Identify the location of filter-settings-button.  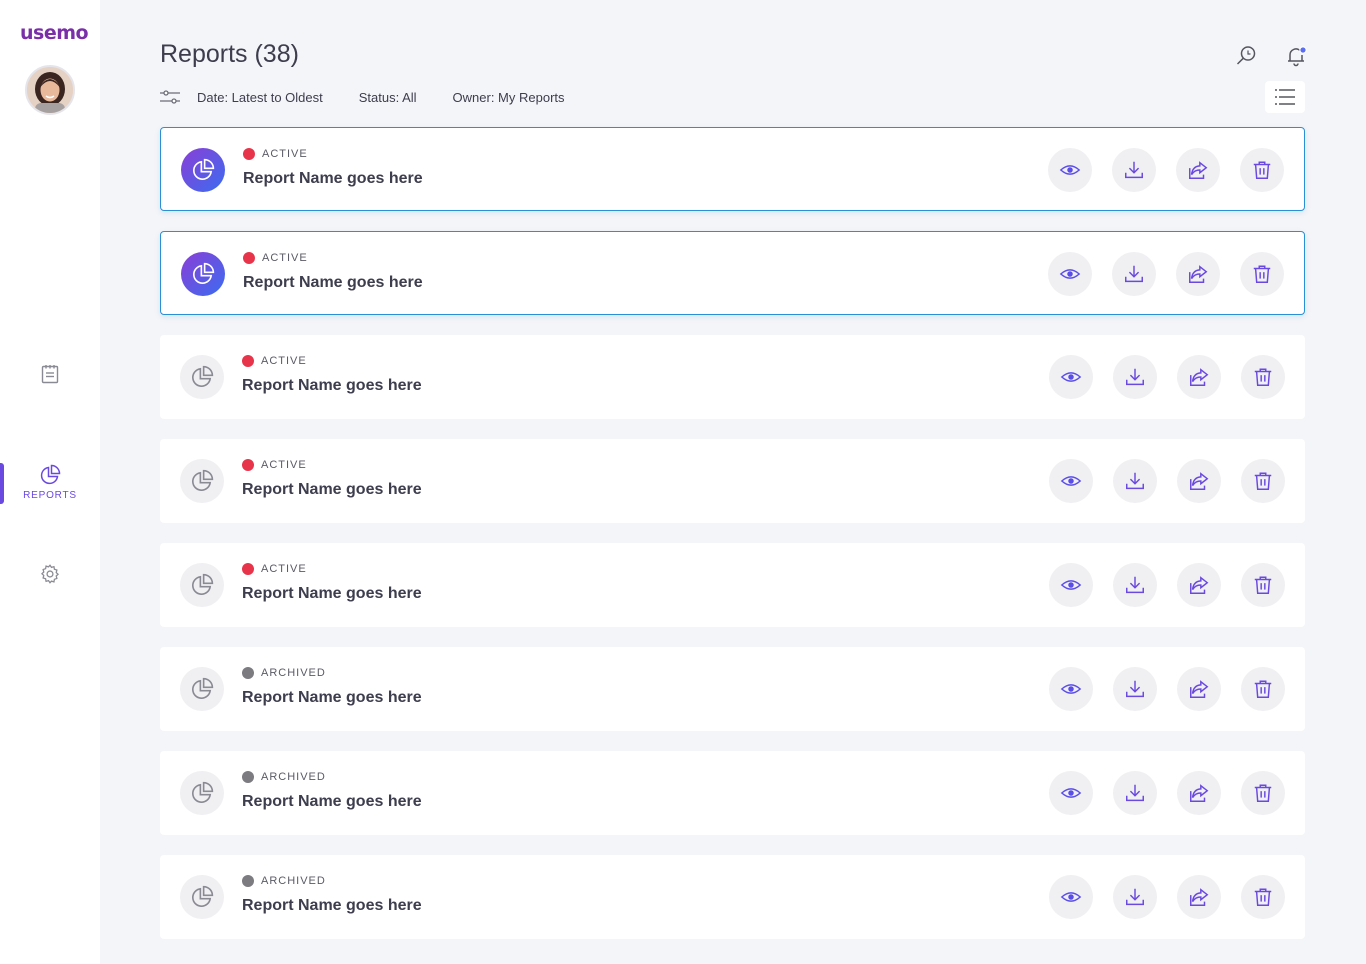
(178, 97).